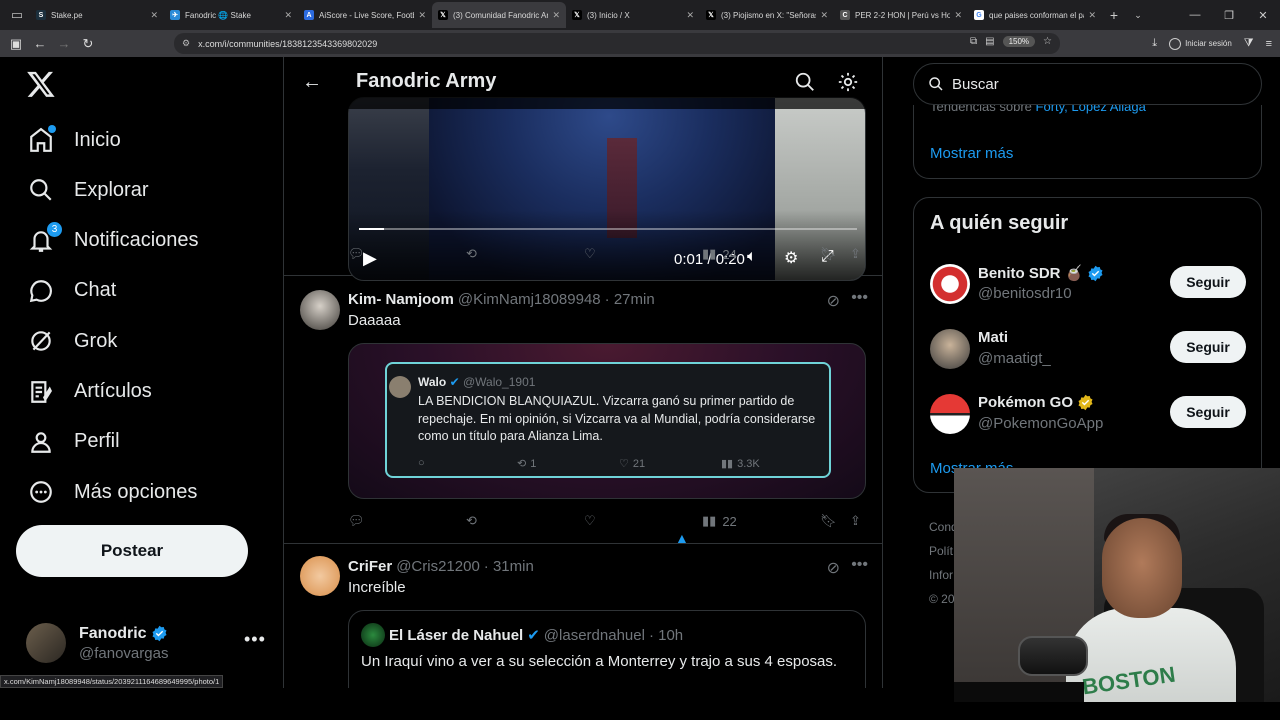 Image resolution: width=1280 pixels, height=720 pixels. I want to click on follow-suggestion: Benito SDR 🧉 @benitosdr10 Seguir, so click(1090, 286).